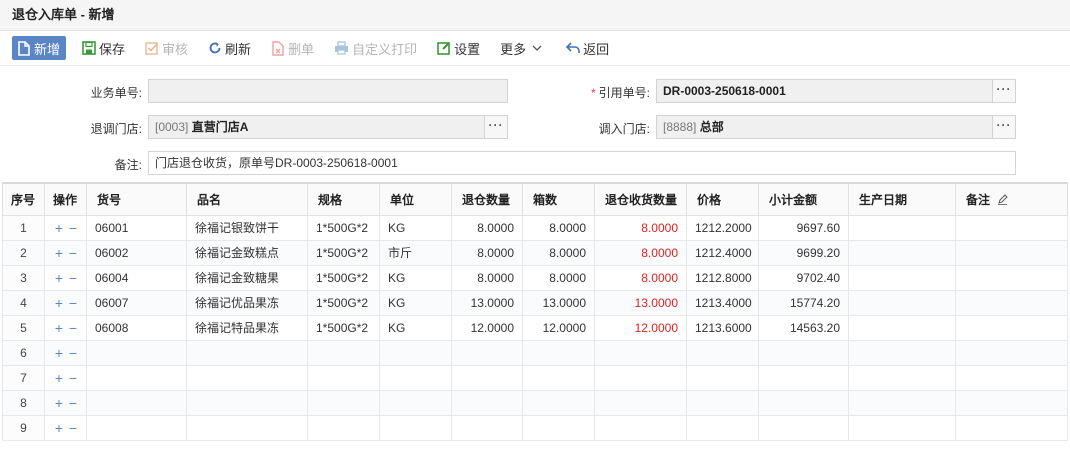 The height and width of the screenshot is (452, 1070). I want to click on cell-qty: 13.0000, so click(487, 302).